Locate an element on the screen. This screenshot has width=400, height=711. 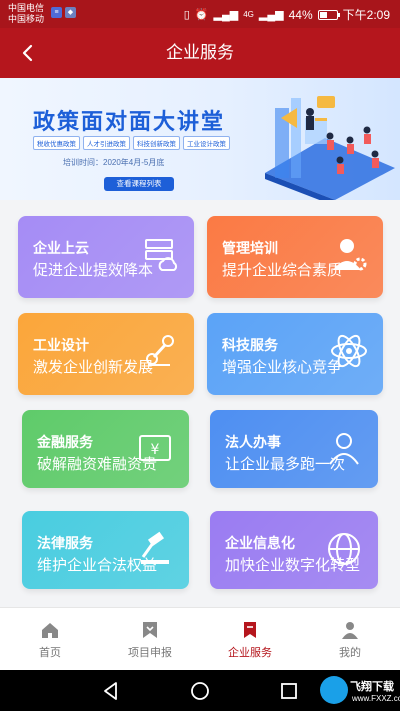
watermark-logo-icon is located at coordinates (334, 690).